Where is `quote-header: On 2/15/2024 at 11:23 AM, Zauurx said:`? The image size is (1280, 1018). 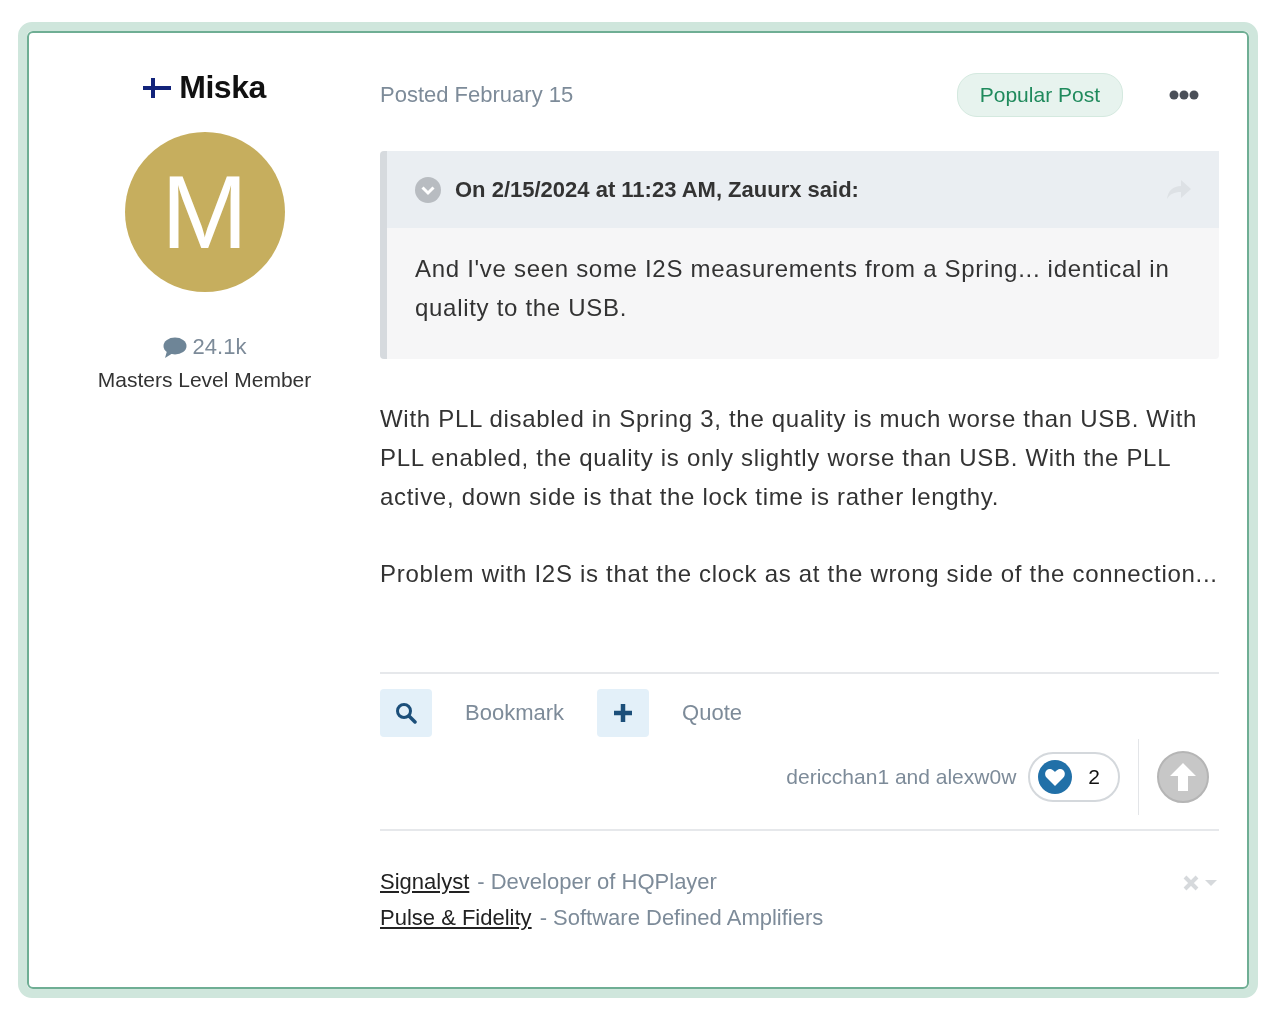 quote-header: On 2/15/2024 at 11:23 AM, Zauurx said: is located at coordinates (657, 189).